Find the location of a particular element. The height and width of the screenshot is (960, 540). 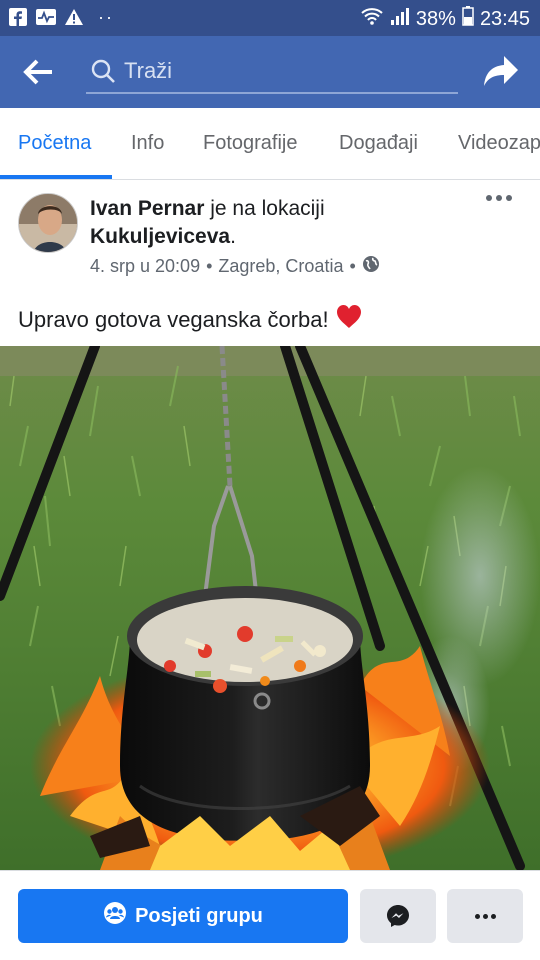

arrow-left-icon is located at coordinates (37, 72).